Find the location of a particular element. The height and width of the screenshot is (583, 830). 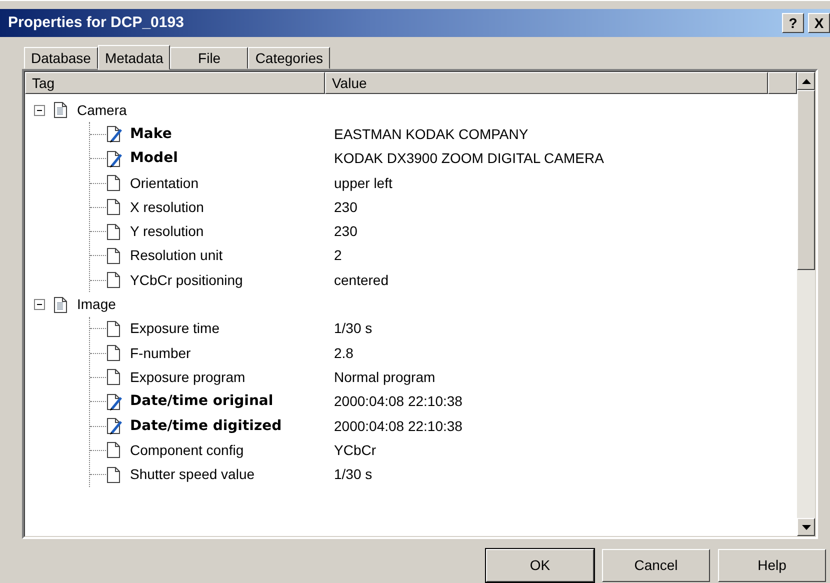

value-text: Normal program is located at coordinates (384, 377).